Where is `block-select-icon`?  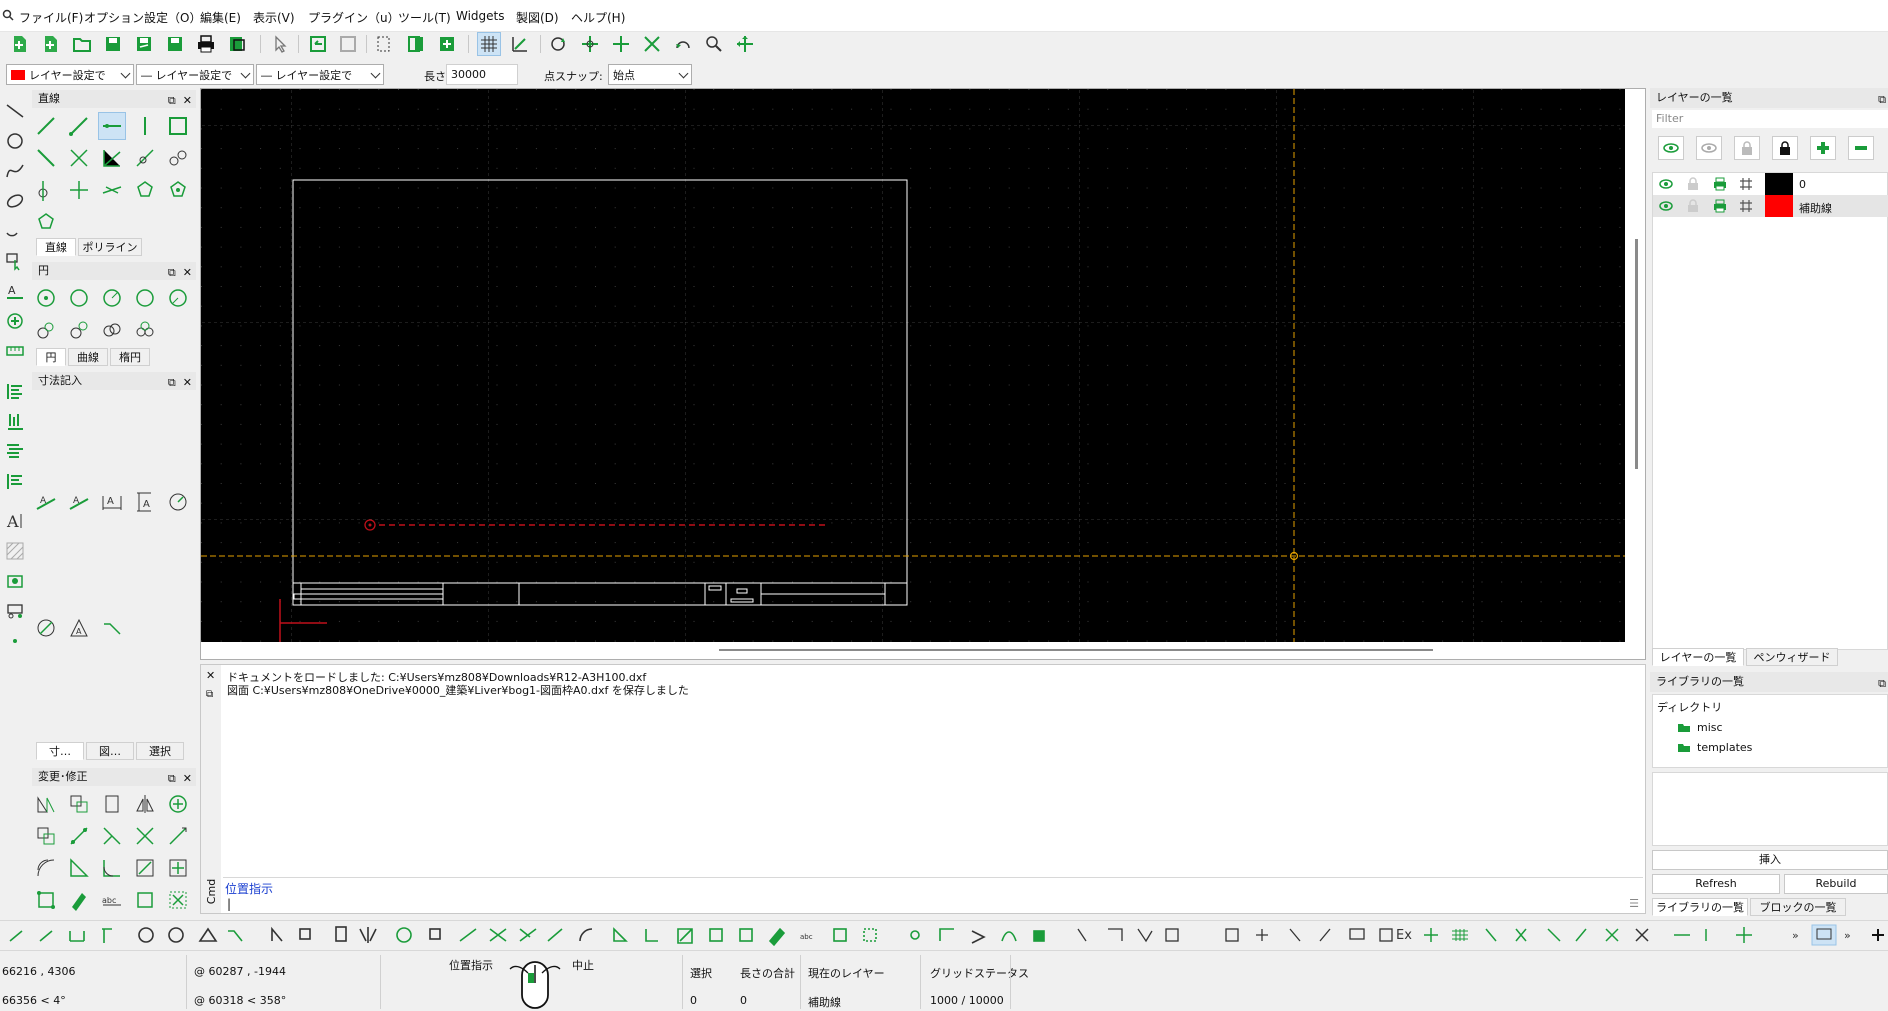 block-select-icon is located at coordinates (384, 44).